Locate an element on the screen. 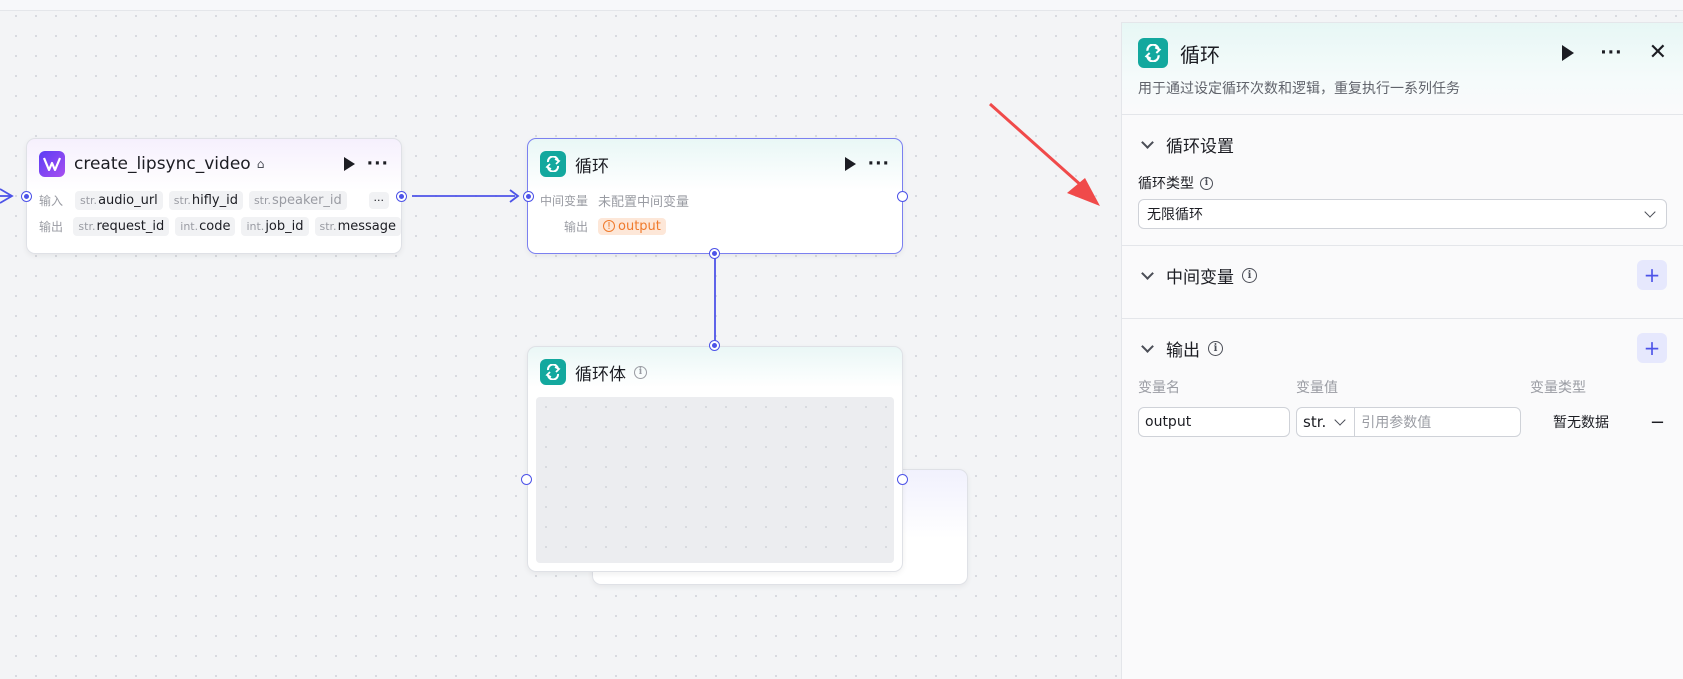 This screenshot has width=1683, height=679. panel-more-button: ··· is located at coordinates (1611, 53).